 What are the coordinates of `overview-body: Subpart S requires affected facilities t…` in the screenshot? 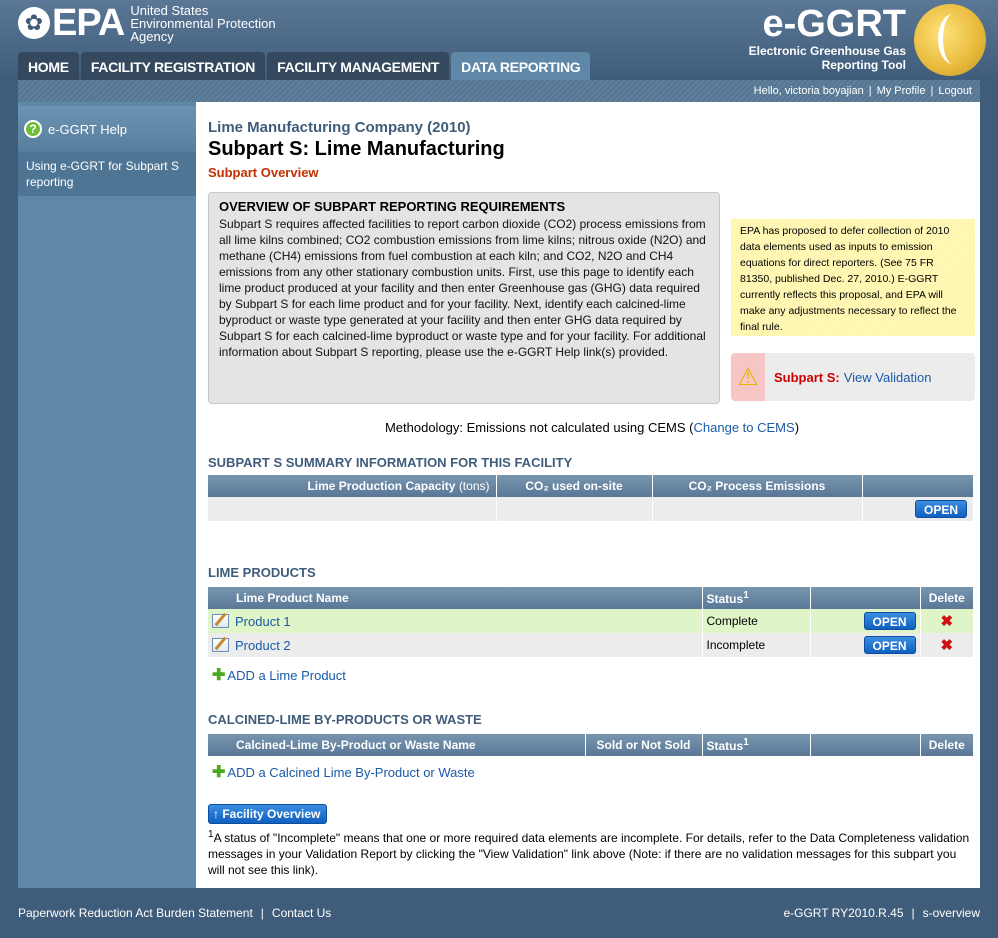 It's located at (462, 288).